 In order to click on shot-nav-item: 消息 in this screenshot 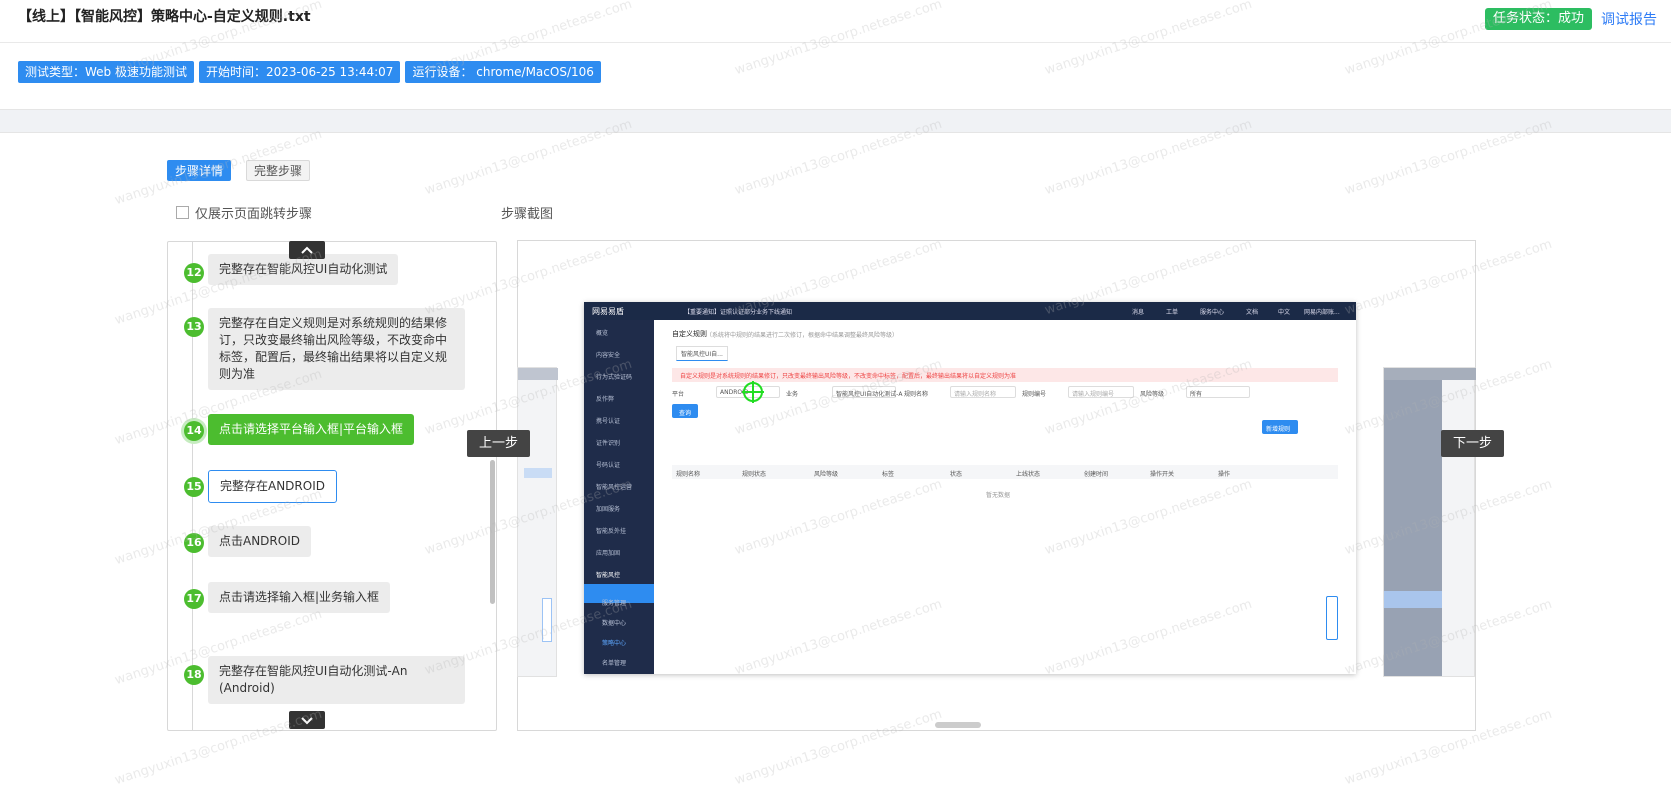, I will do `click(1138, 312)`.